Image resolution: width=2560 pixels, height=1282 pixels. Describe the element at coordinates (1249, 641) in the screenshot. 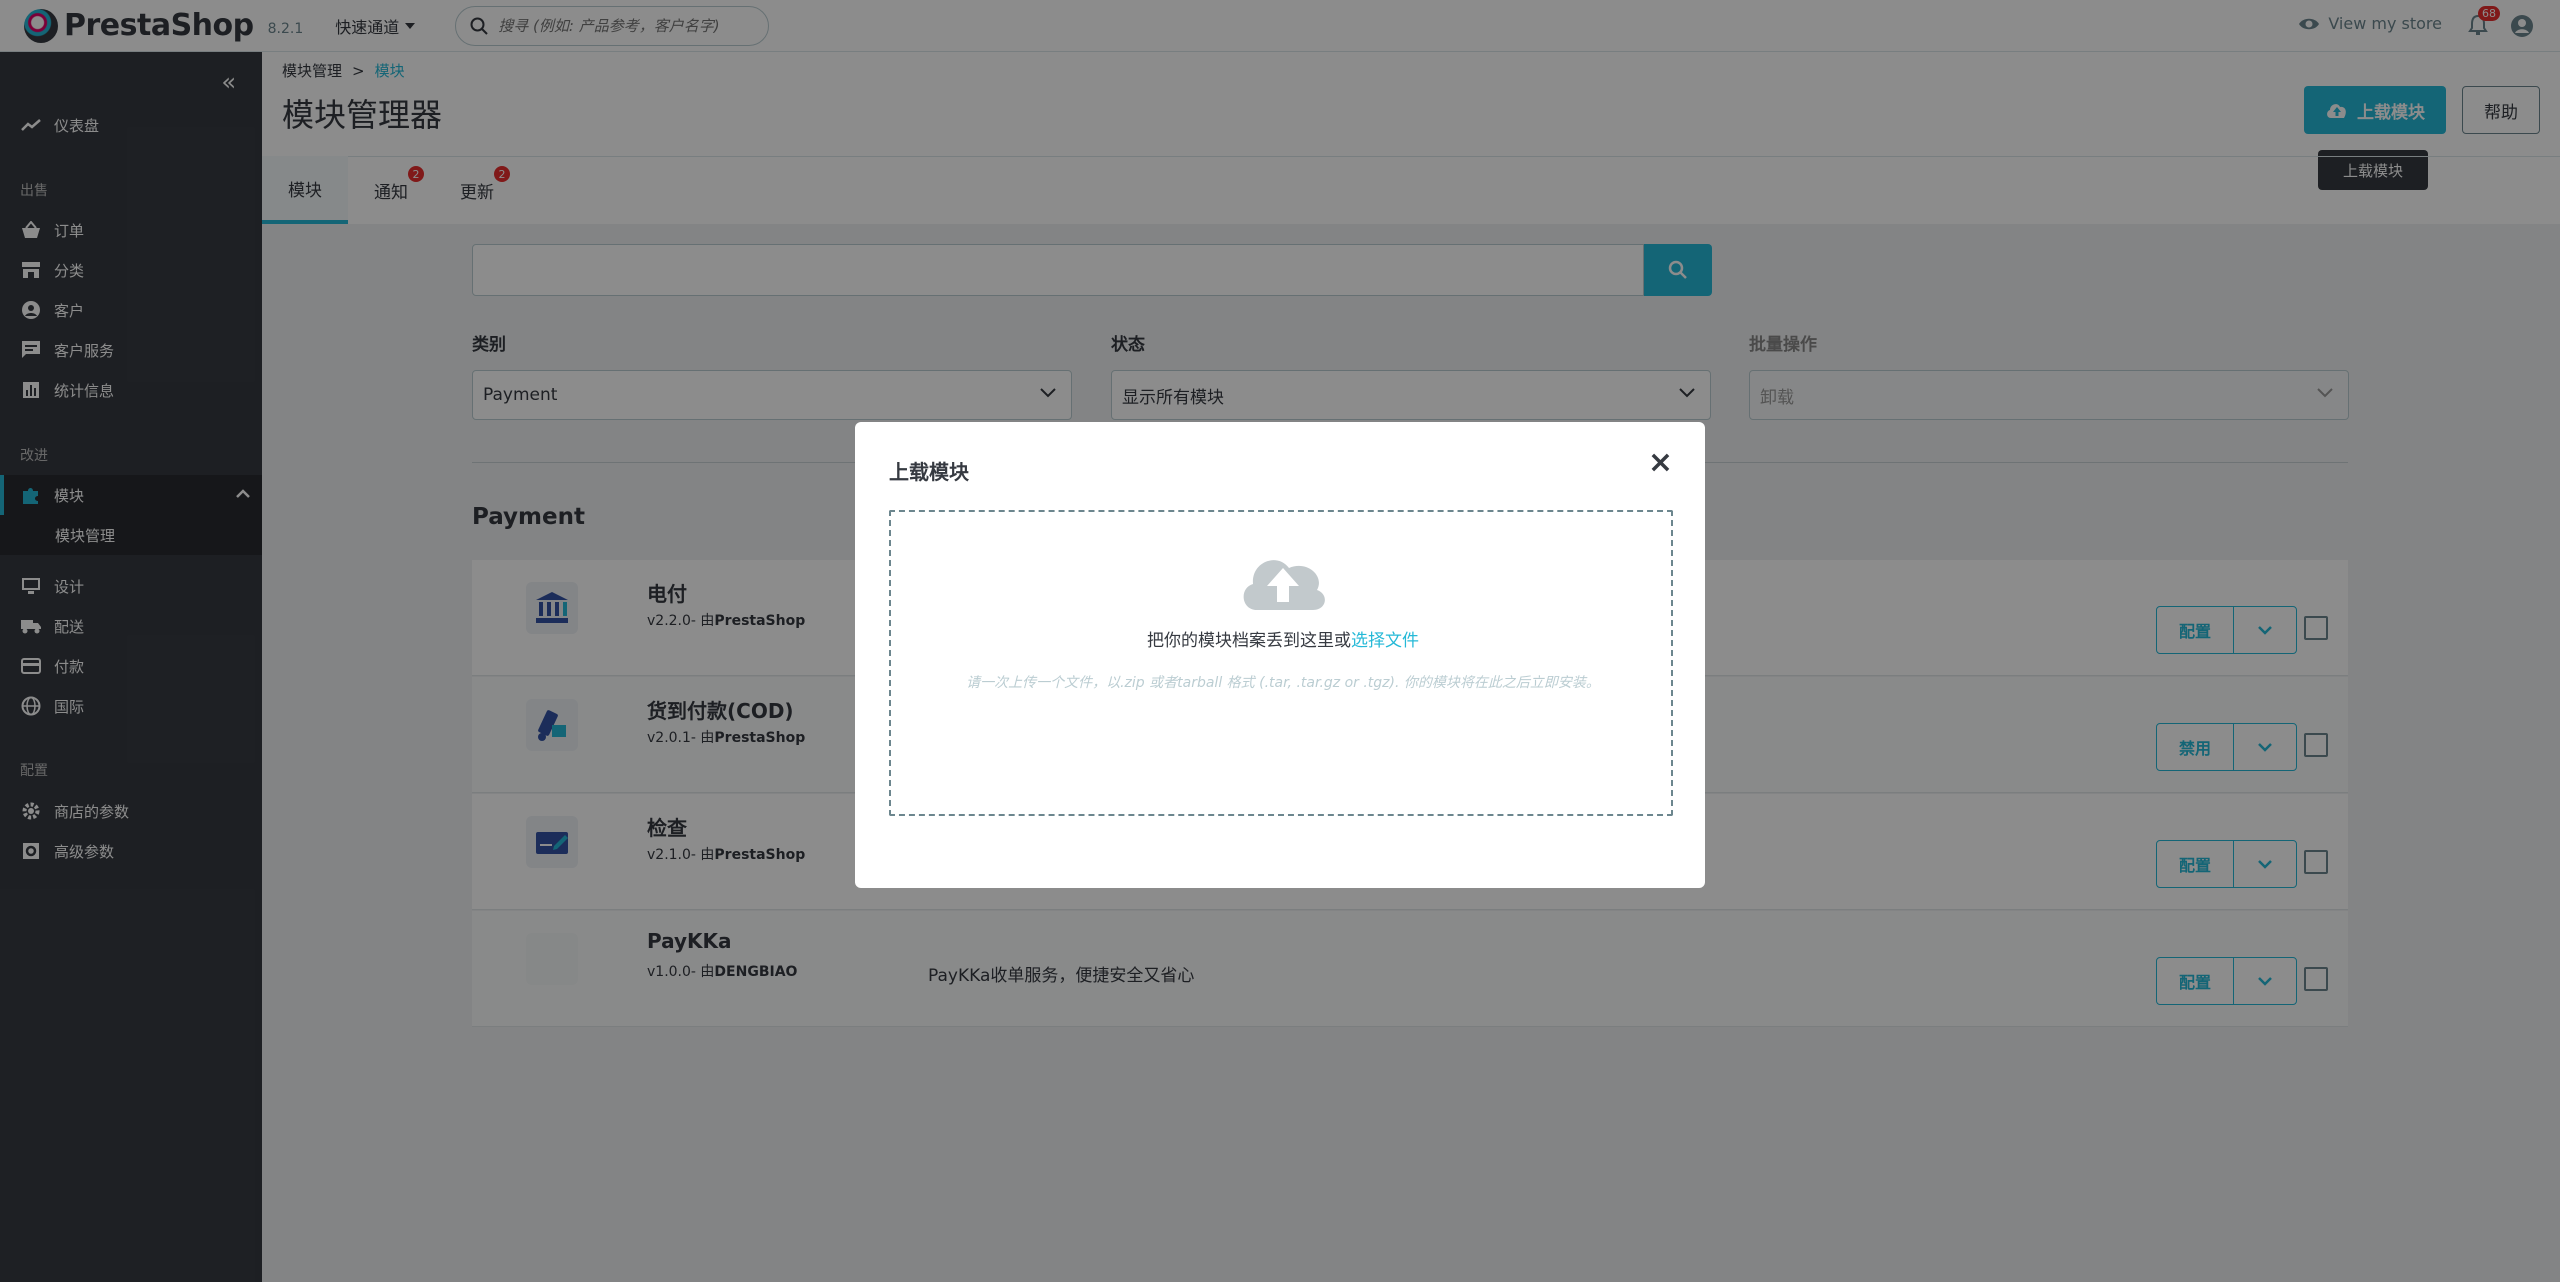

I see `dropzone-instruction: 把你的模块档案丢到这里或` at that location.